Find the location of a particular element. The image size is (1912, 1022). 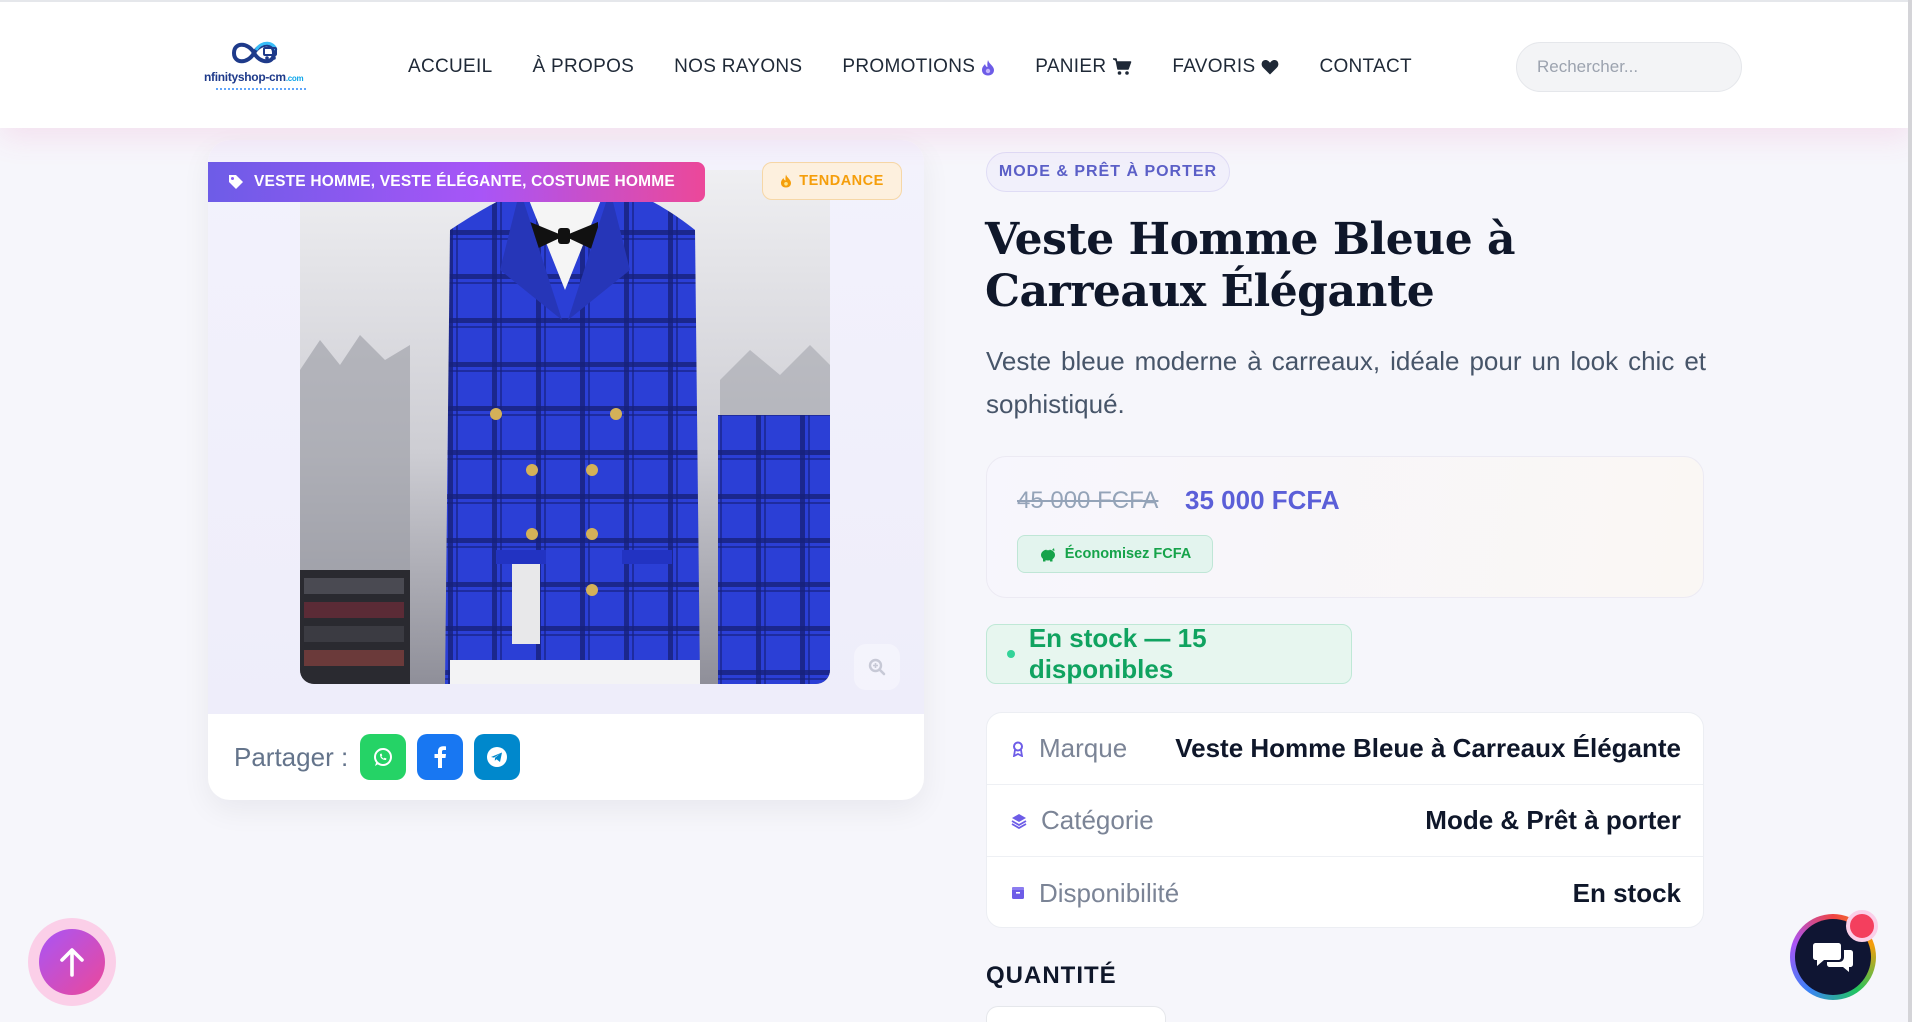

nav-accueil: ACCUEIL is located at coordinates (450, 67).